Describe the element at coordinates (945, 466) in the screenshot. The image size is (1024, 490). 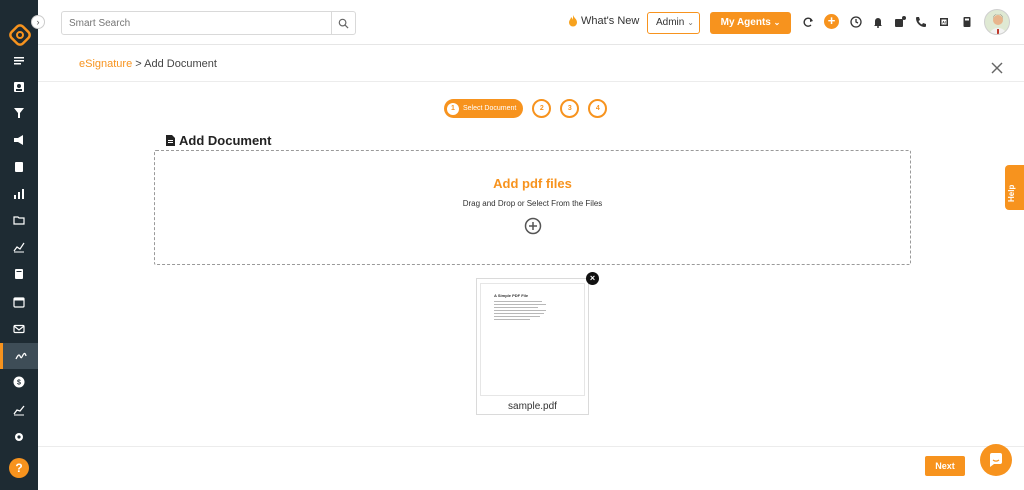
I see `next-button: Next` at that location.